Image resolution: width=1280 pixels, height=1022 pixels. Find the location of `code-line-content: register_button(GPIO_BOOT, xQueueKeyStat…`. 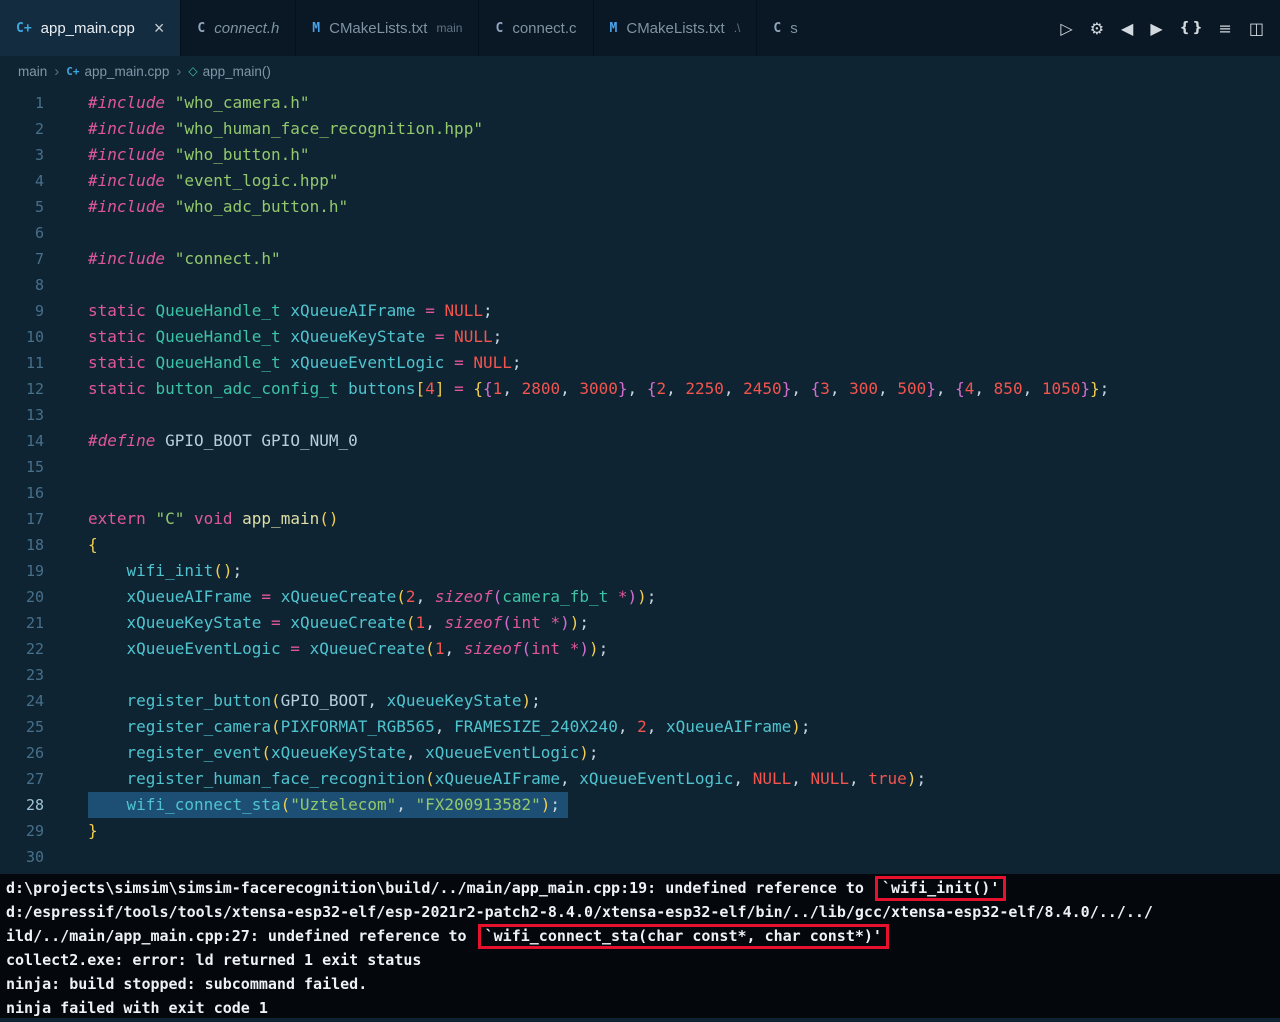

code-line-content: register_button(GPIO_BOOT, xQueueKeyStat… is located at coordinates (333, 700).